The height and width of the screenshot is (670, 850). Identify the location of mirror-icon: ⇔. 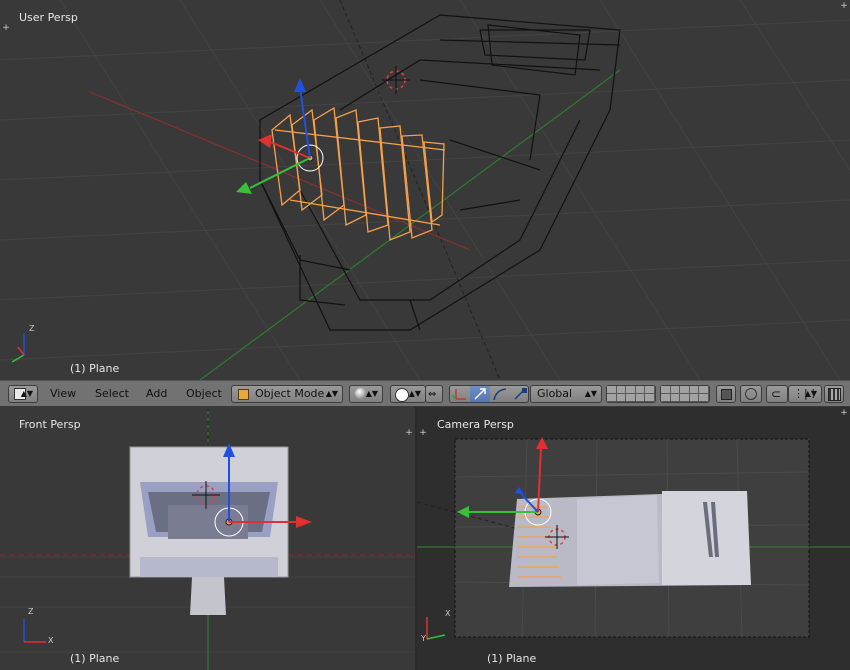
(432, 394).